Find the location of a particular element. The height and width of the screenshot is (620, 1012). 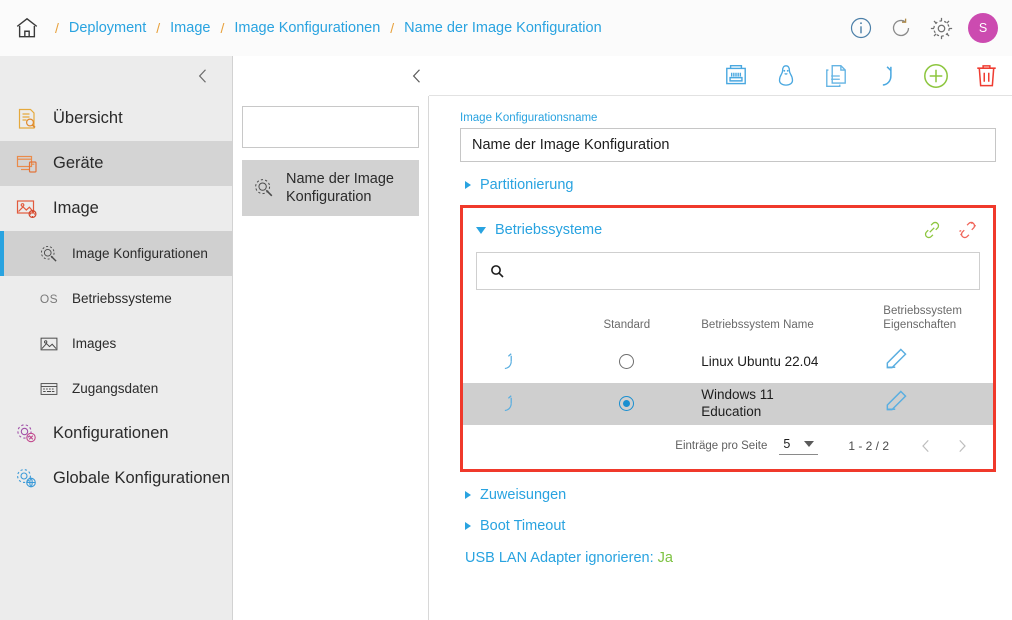

pagination: Einträge pro Seite 5 1 - 2 / 2 is located at coordinates (728, 447).